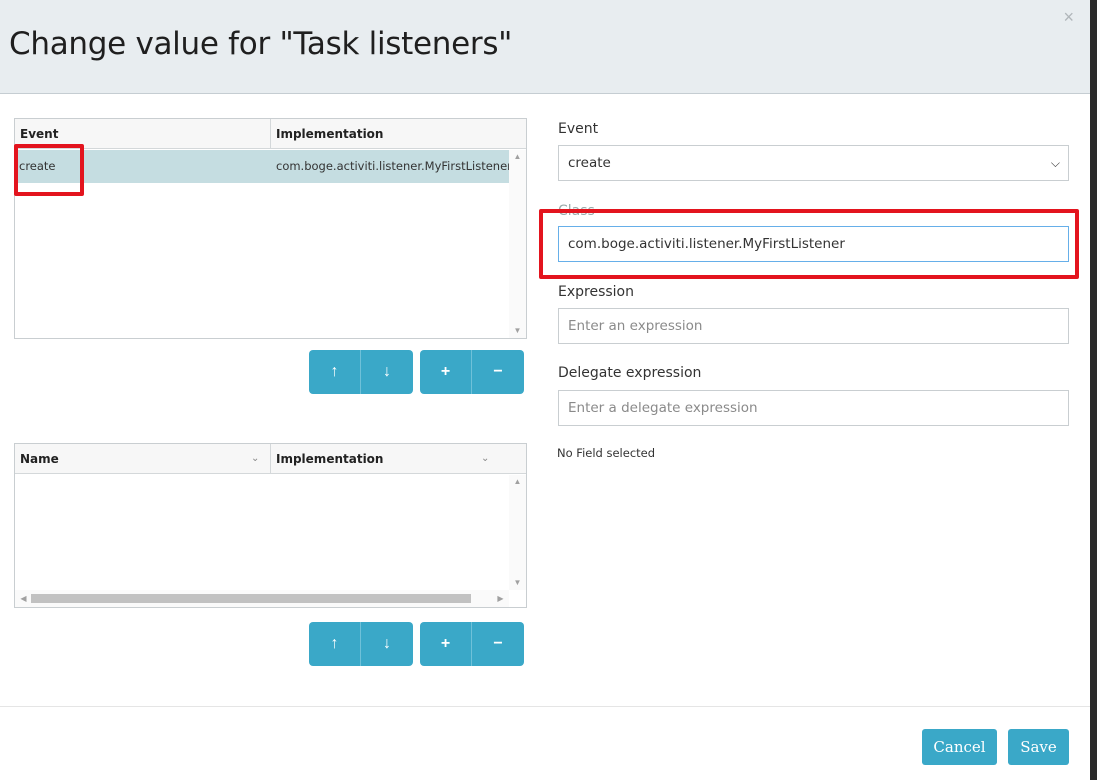 The image size is (1097, 780). Describe the element at coordinates (1093, 390) in the screenshot. I see `window-edge` at that location.